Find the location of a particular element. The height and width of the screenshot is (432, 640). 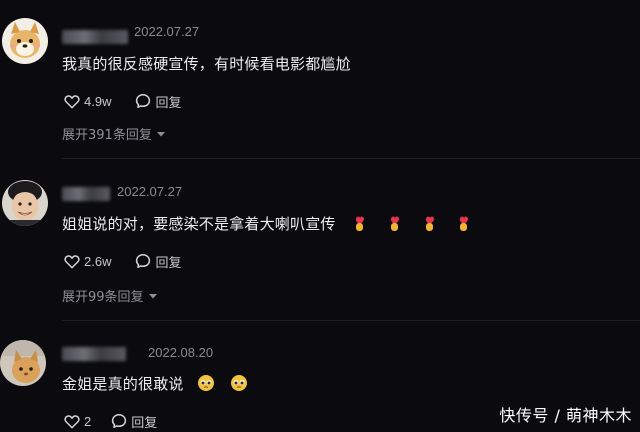

comment-text-content: 金姐是真的很敢说 is located at coordinates (123, 384).